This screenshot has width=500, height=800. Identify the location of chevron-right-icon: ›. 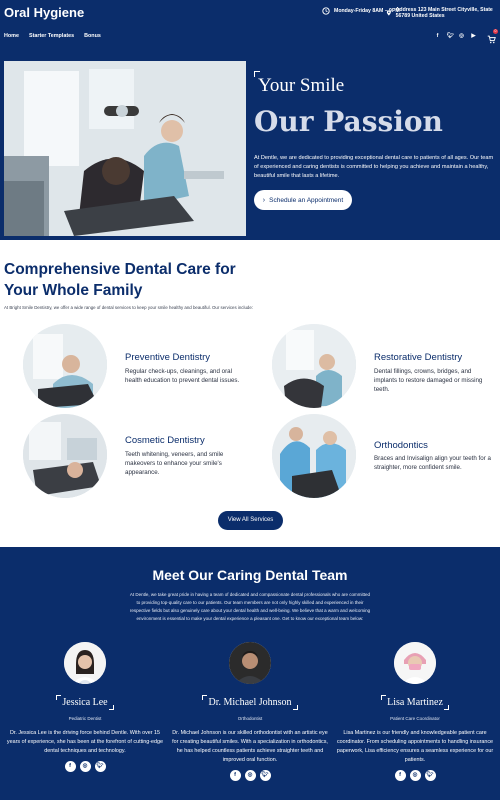
(264, 200).